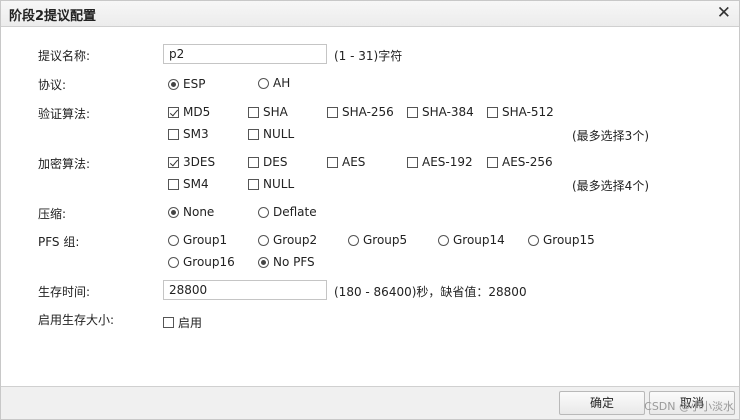 The width and height of the screenshot is (740, 420). I want to click on checkbox-encrypt-null-label: NULL, so click(279, 184).